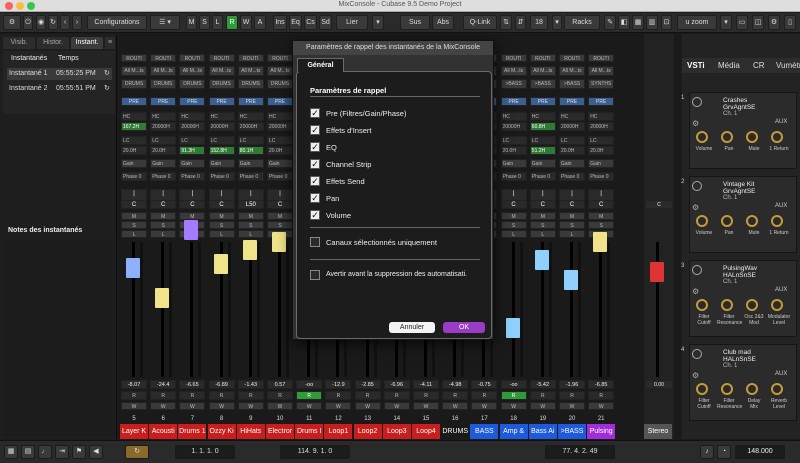 The image size is (800, 463). What do you see at coordinates (29, 59) in the screenshot?
I see `header-snapshots: Instantanés` at bounding box center [29, 59].